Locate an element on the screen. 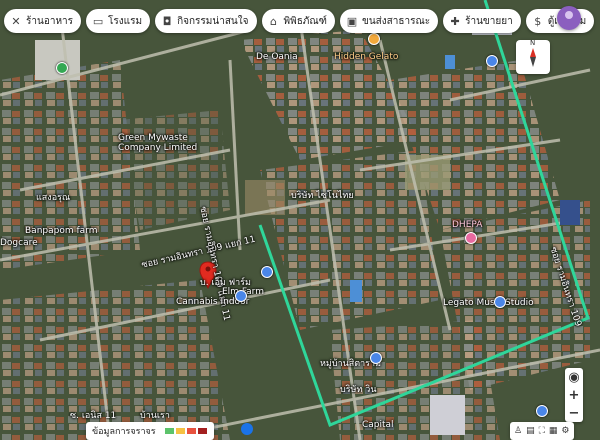 This screenshot has width=600, height=440. place-label-green: Green Mywaste Company Limited is located at coordinates (158, 143).